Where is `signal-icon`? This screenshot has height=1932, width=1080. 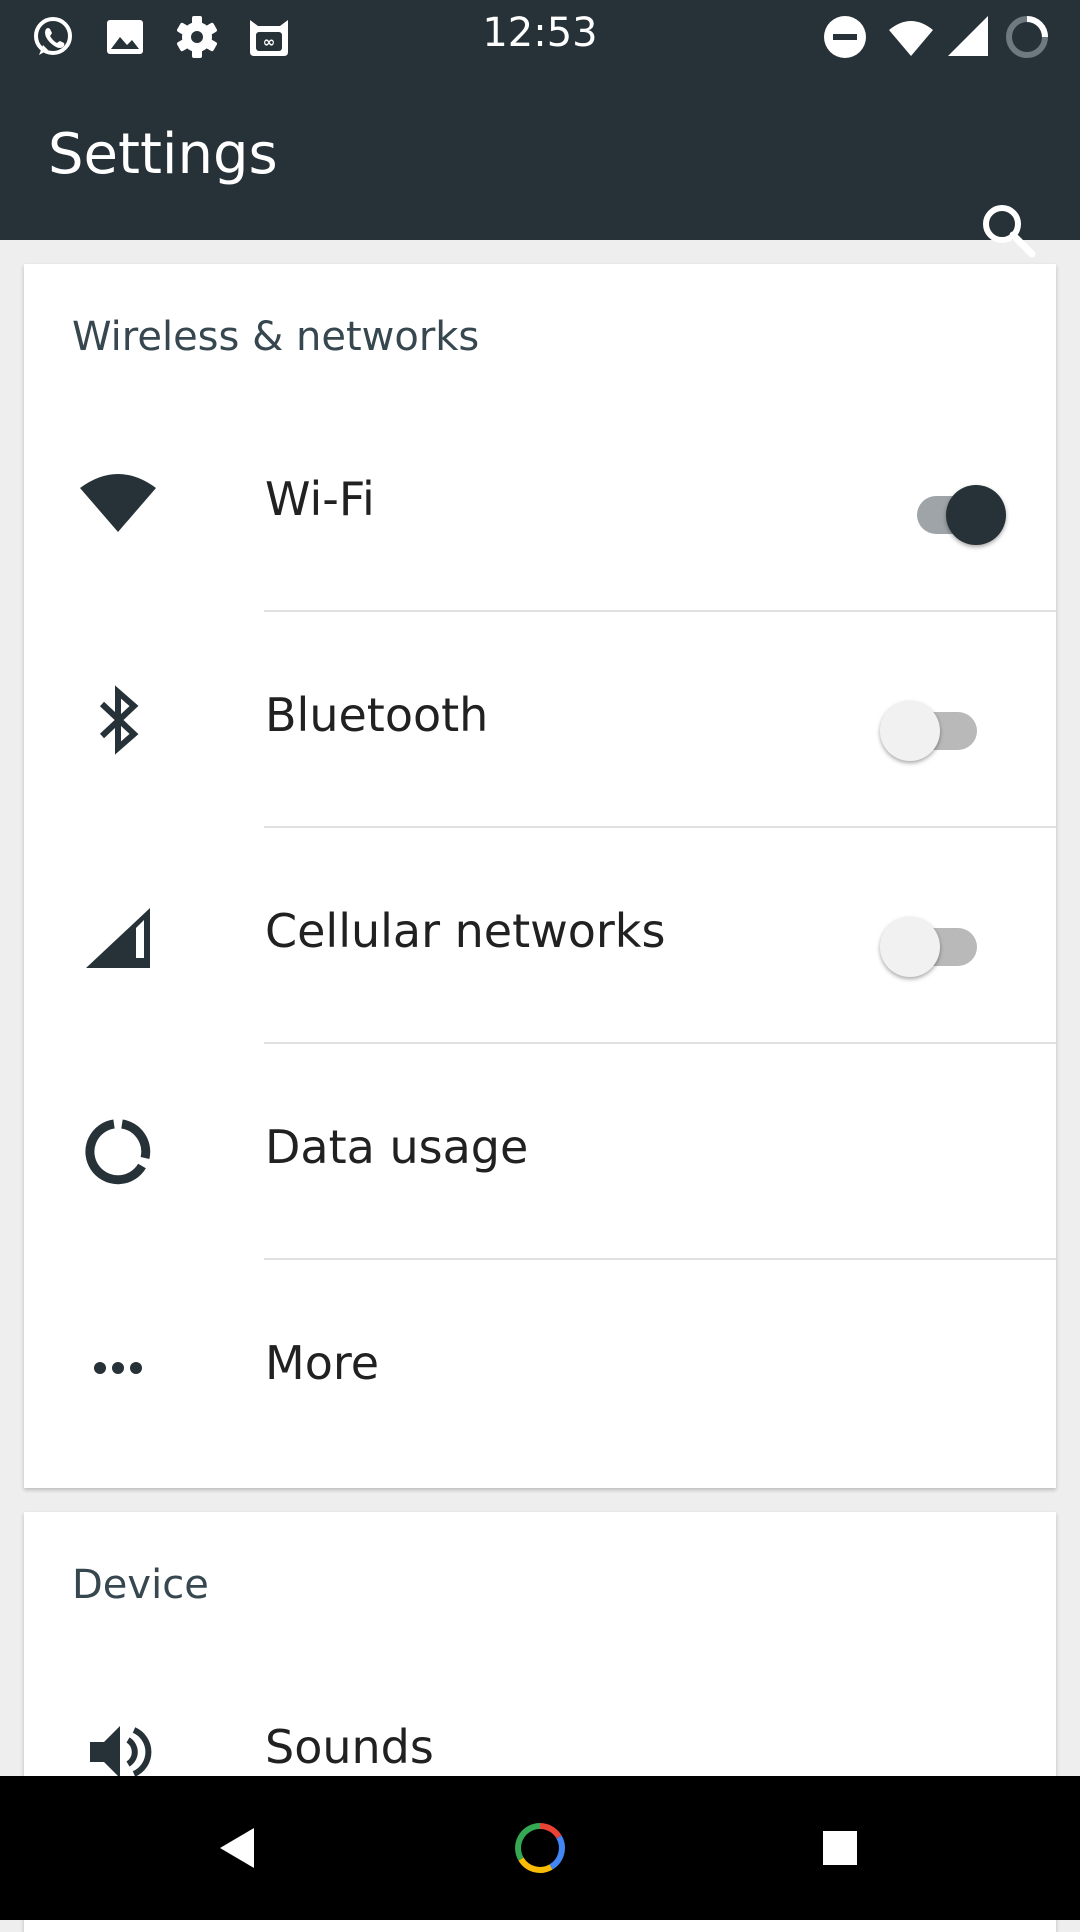
signal-icon is located at coordinates (968, 36).